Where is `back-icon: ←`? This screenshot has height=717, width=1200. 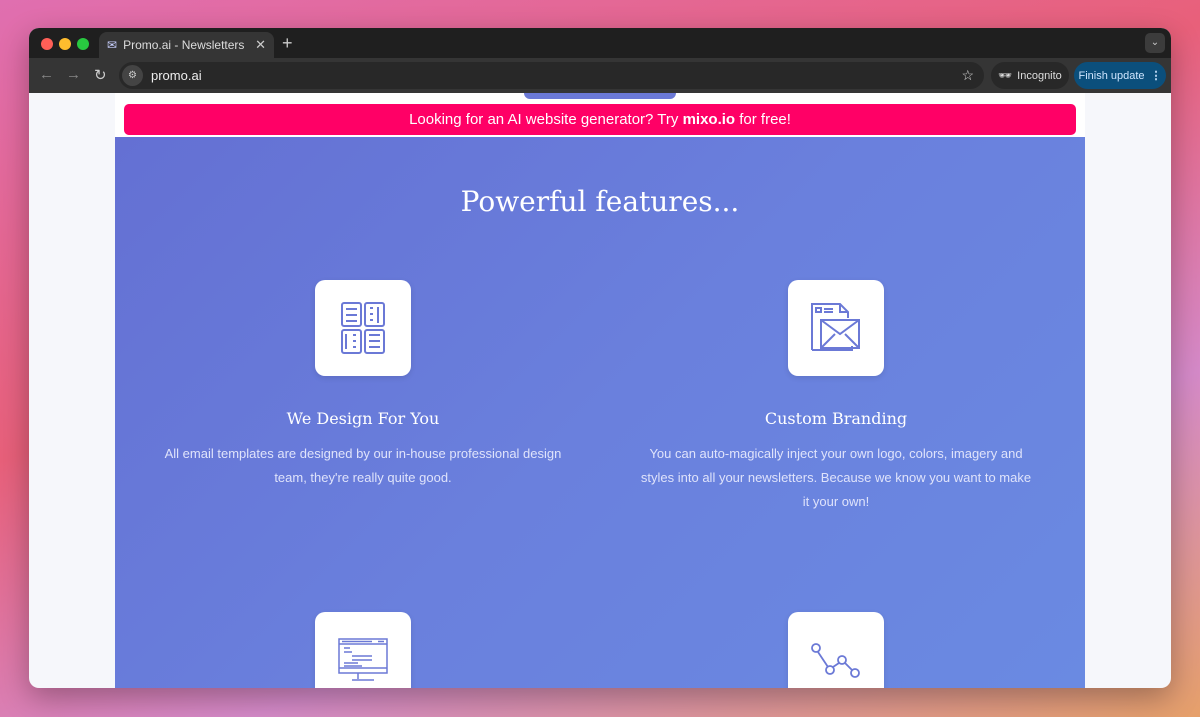
back-icon: ← is located at coordinates (46, 74).